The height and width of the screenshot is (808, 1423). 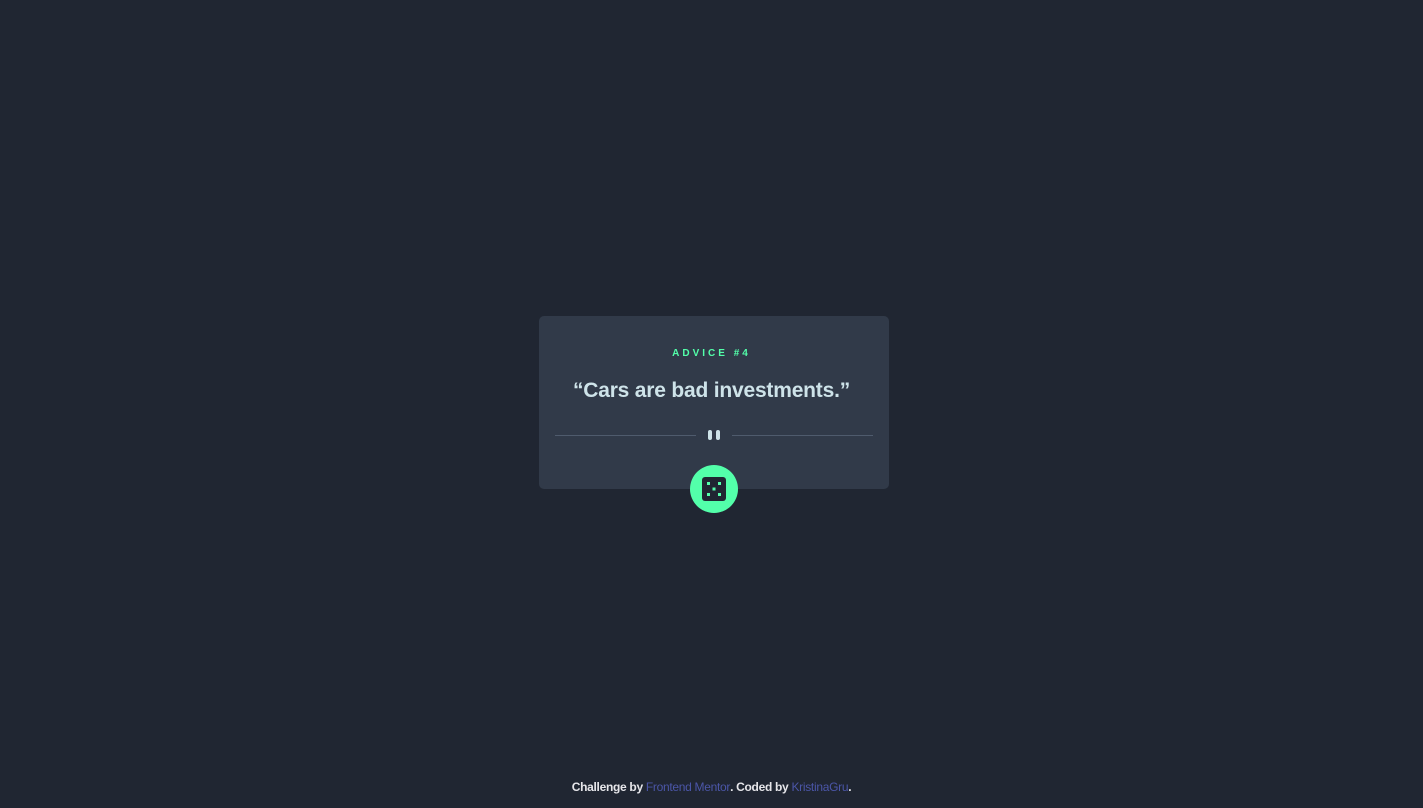 What do you see at coordinates (761, 787) in the screenshot?
I see `footer-middle: . Coded by` at bounding box center [761, 787].